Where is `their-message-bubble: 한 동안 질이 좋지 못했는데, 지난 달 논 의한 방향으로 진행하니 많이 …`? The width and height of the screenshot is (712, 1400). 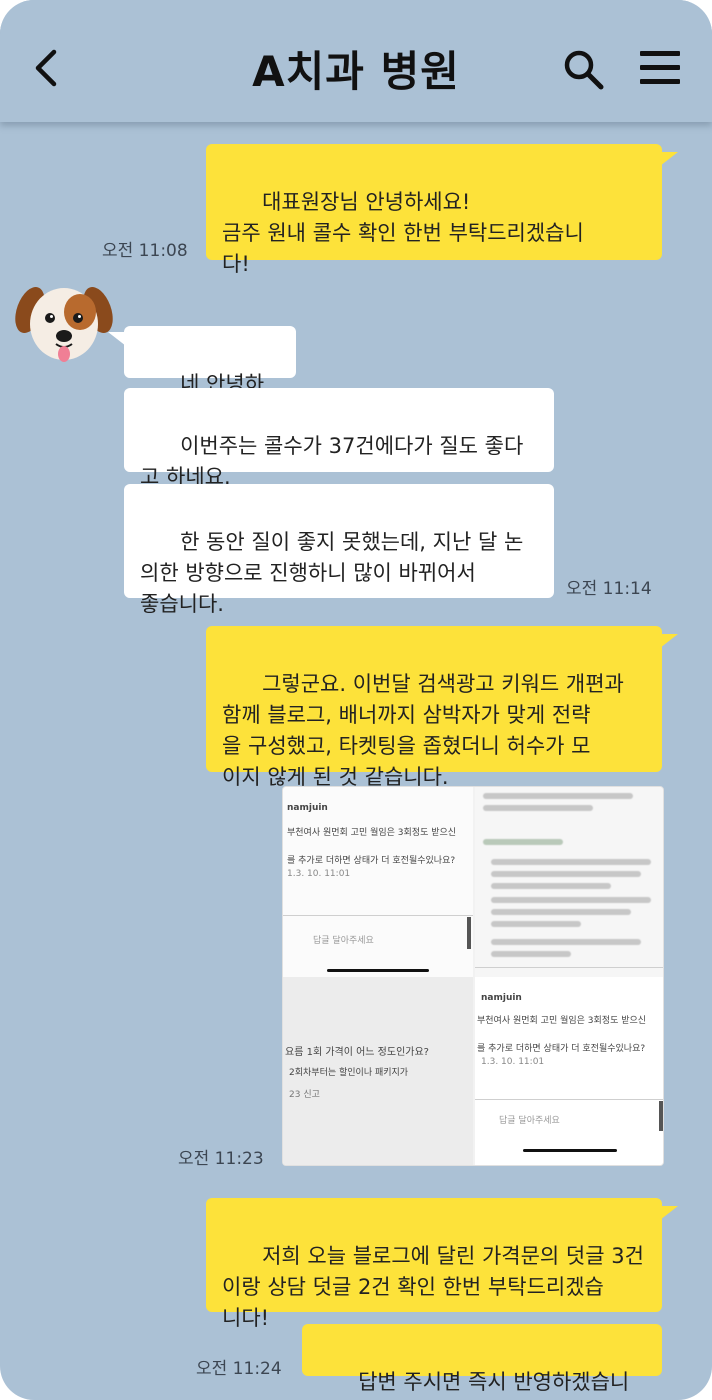 their-message-bubble: 한 동안 질이 좋지 못했는데, 지난 달 논 의한 방향으로 진행하니 많이 … is located at coordinates (339, 550).